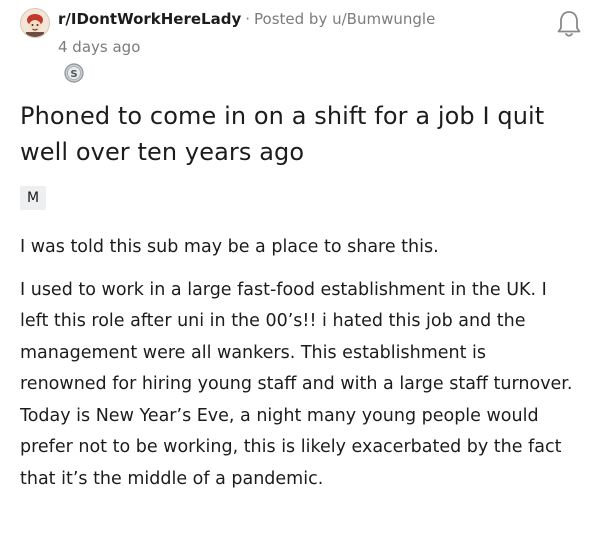 The height and width of the screenshot is (546, 590). I want to click on subreddit-avatar, so click(35, 23).